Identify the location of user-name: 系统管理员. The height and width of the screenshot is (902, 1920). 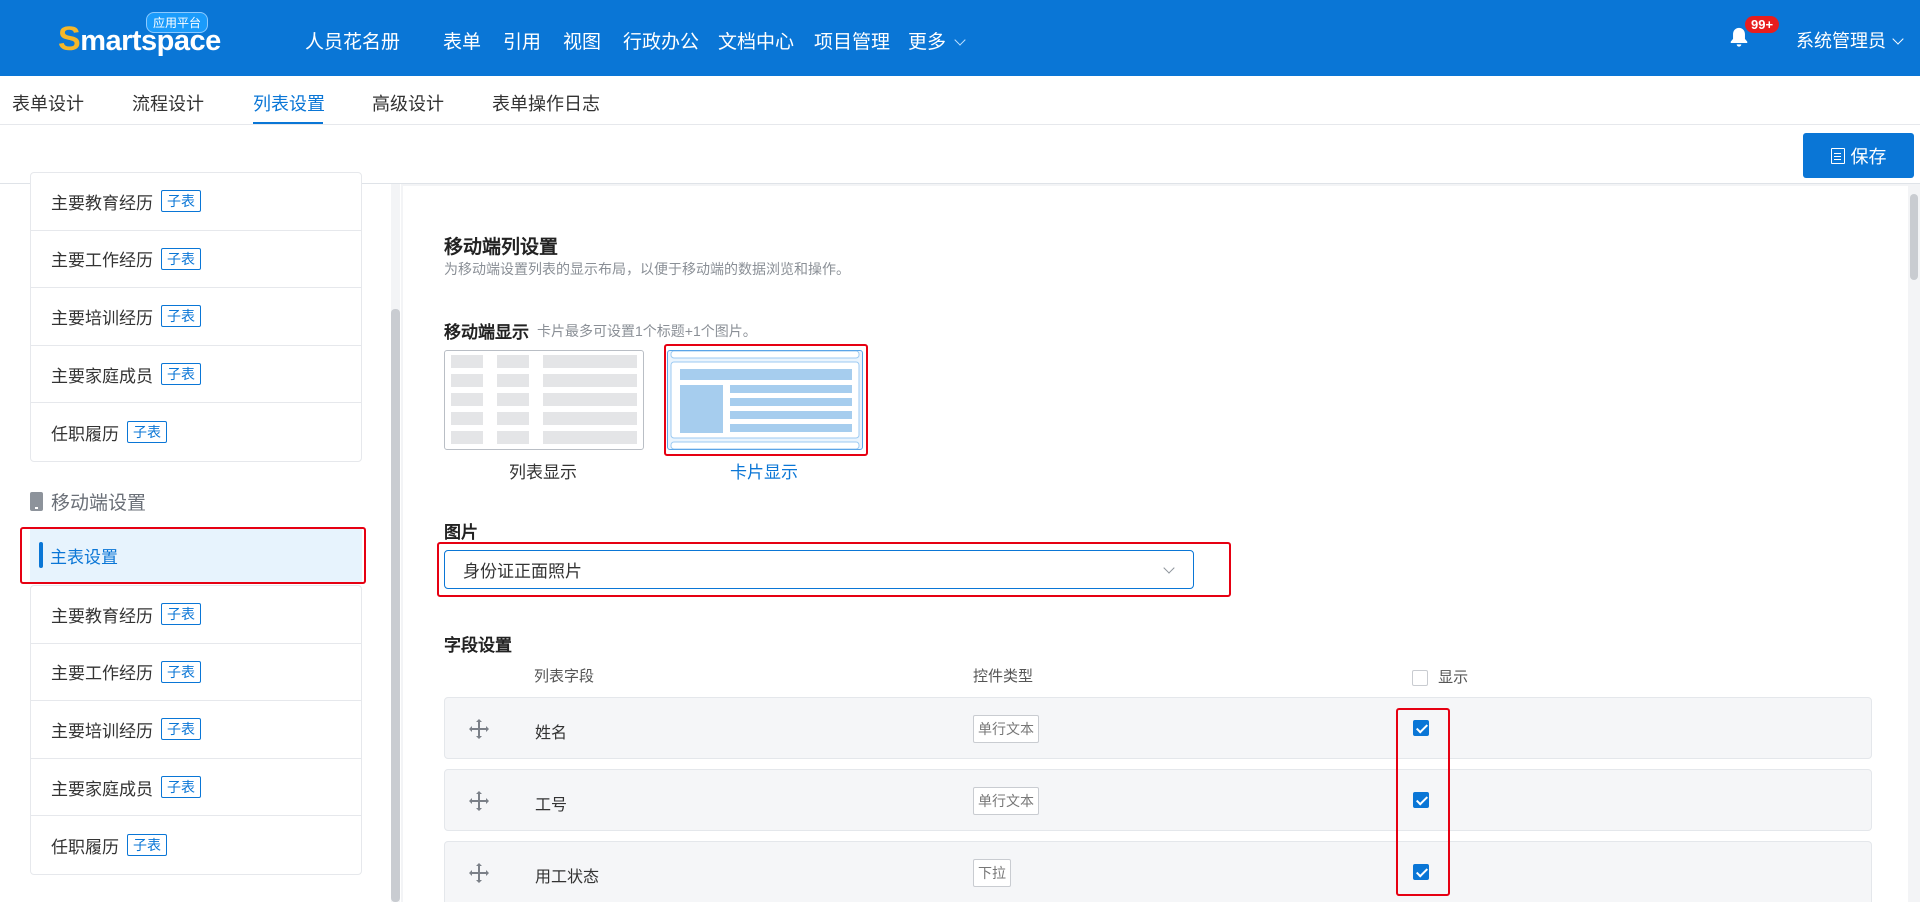
(1841, 41).